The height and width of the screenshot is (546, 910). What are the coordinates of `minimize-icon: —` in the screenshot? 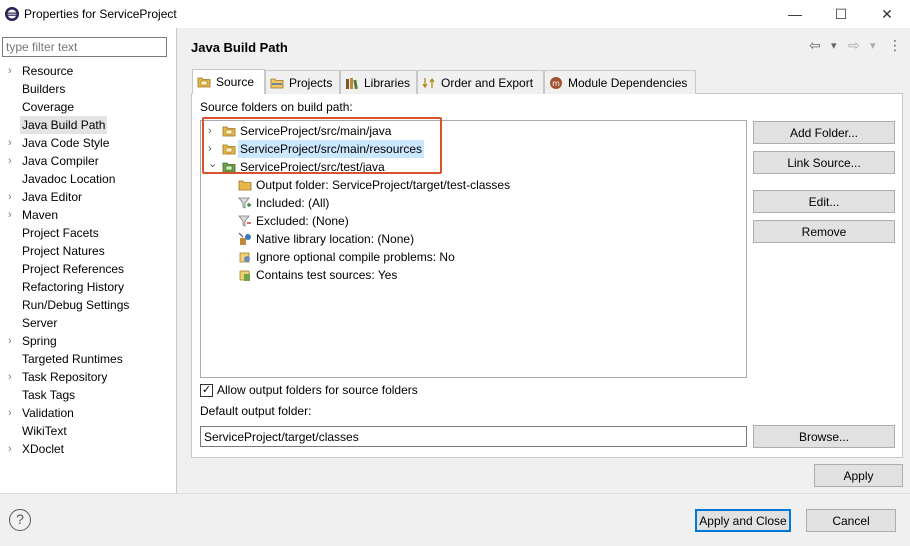 It's located at (795, 14).